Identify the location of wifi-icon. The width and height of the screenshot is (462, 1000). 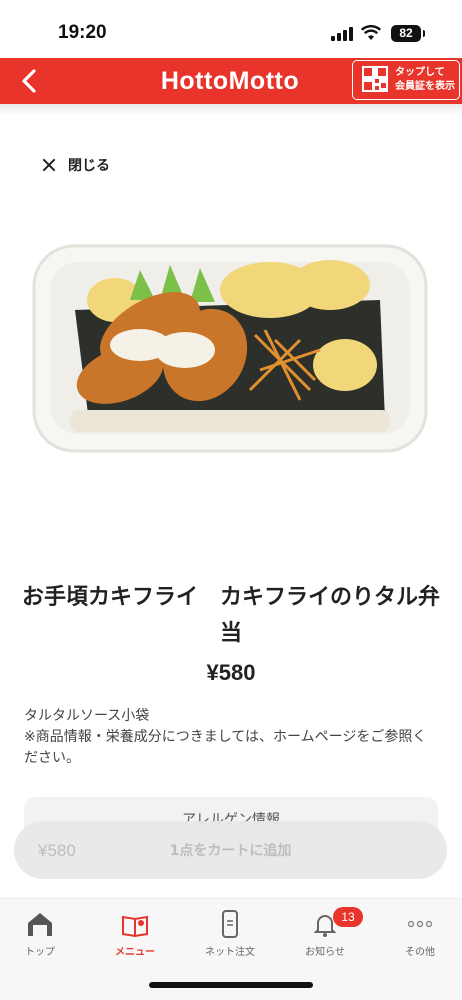
(371, 32).